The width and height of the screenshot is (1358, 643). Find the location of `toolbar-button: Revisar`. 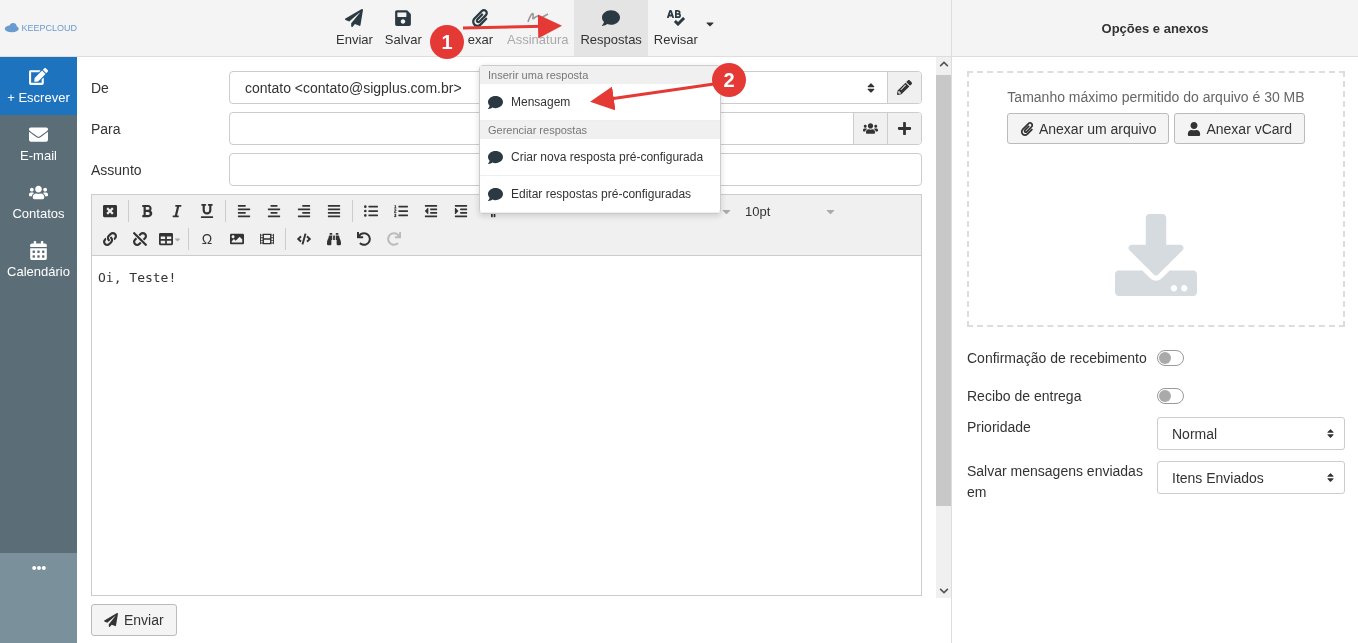

toolbar-button: Revisar is located at coordinates (675, 28).